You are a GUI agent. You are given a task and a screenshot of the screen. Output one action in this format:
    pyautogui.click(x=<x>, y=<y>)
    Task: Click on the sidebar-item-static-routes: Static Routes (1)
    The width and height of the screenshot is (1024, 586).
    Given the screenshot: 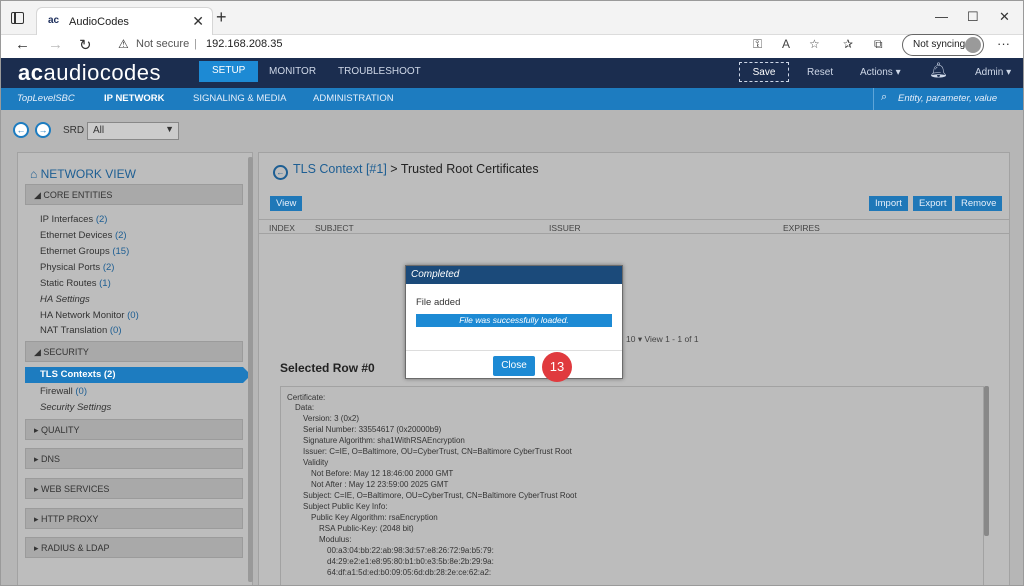 What is the action you would take?
    pyautogui.click(x=75, y=283)
    